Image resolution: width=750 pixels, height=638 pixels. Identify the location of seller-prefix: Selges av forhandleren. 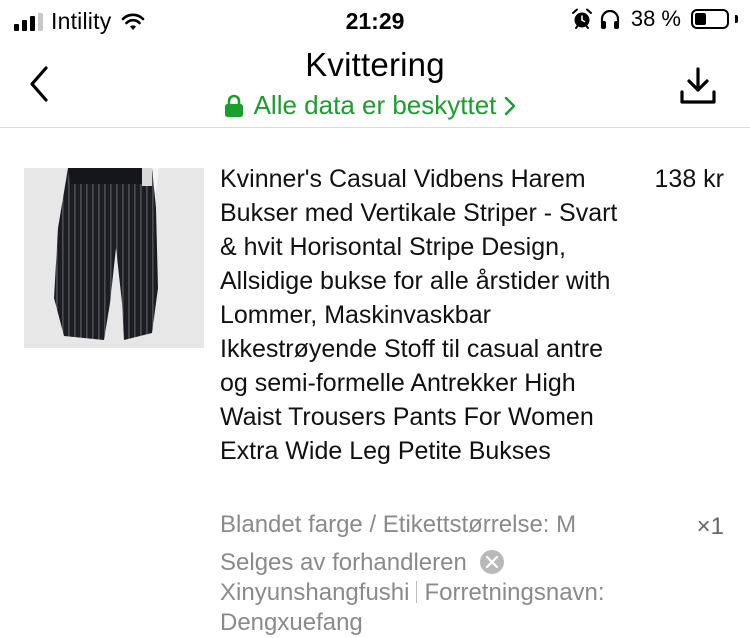
(343, 562).